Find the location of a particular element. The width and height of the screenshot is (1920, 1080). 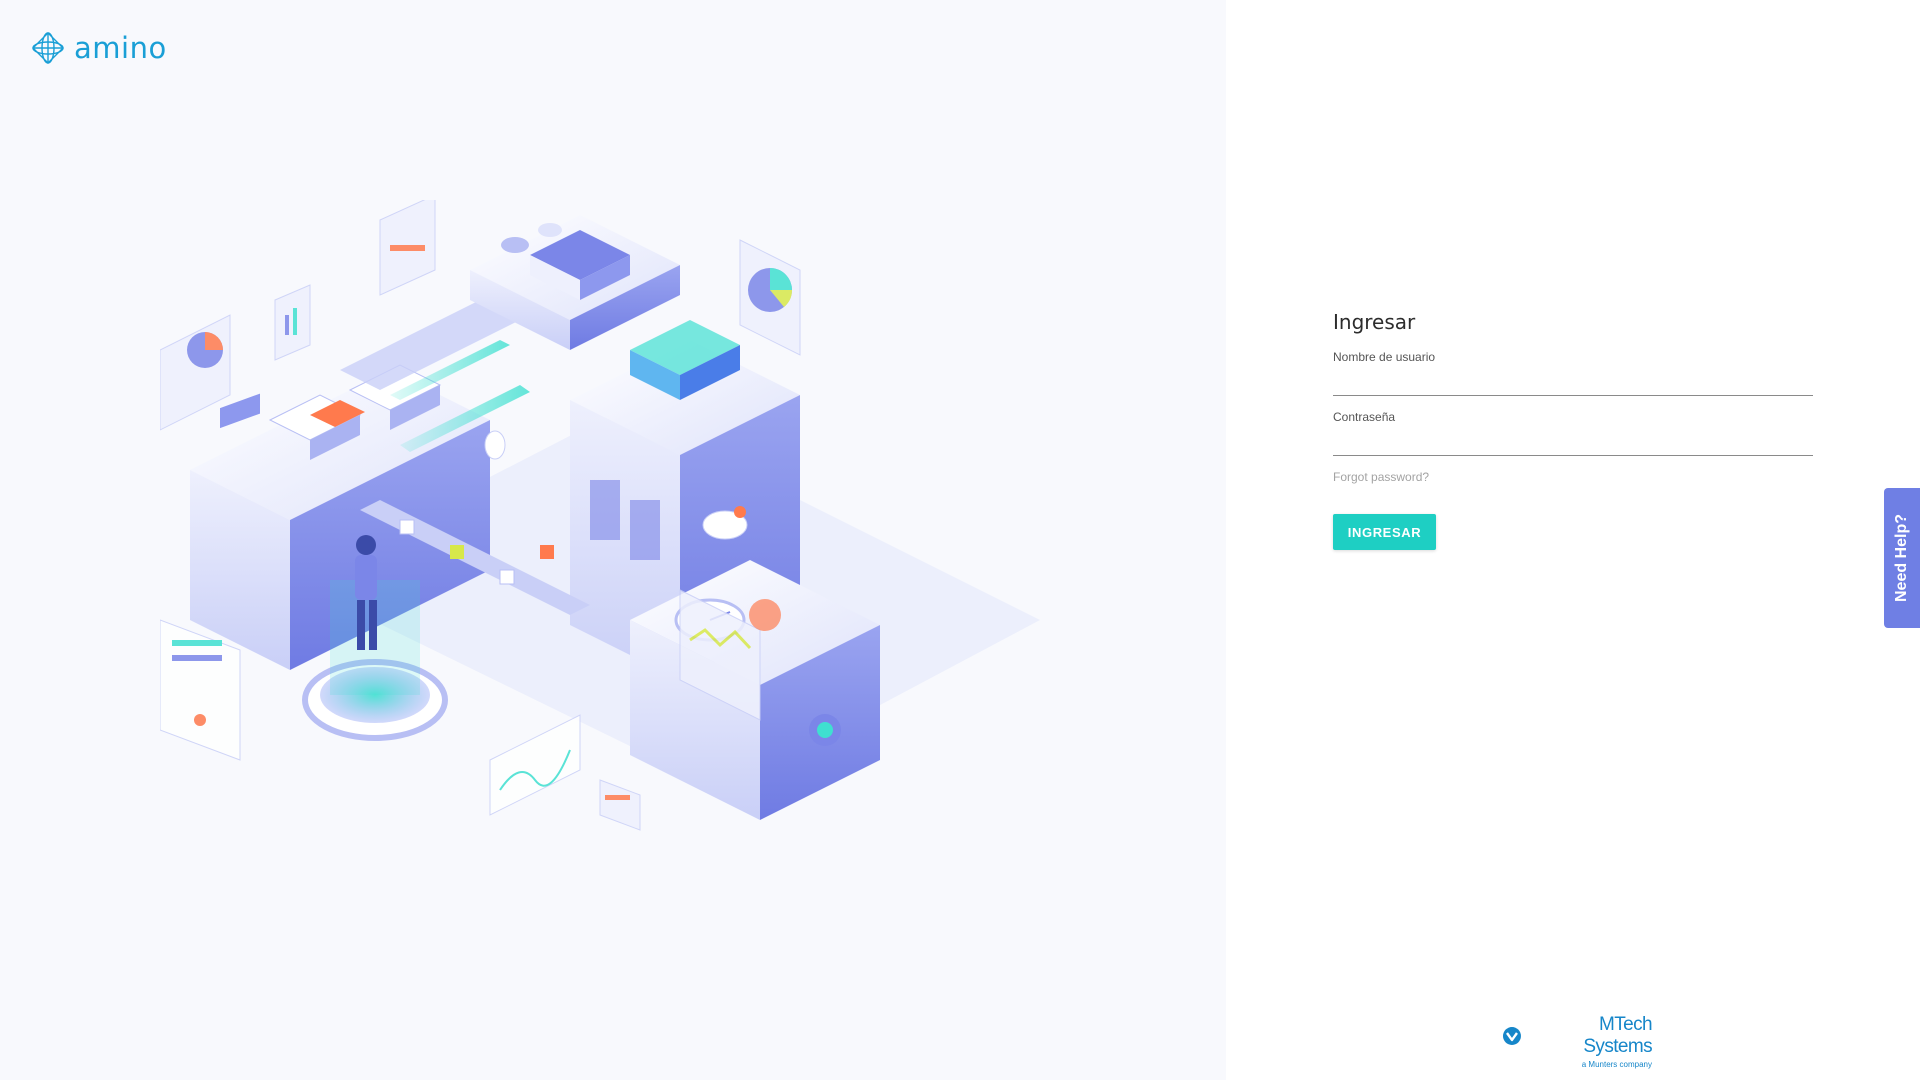

mtech-brand-footer: MTech Systems a Munters company is located at coordinates (1577, 1041).